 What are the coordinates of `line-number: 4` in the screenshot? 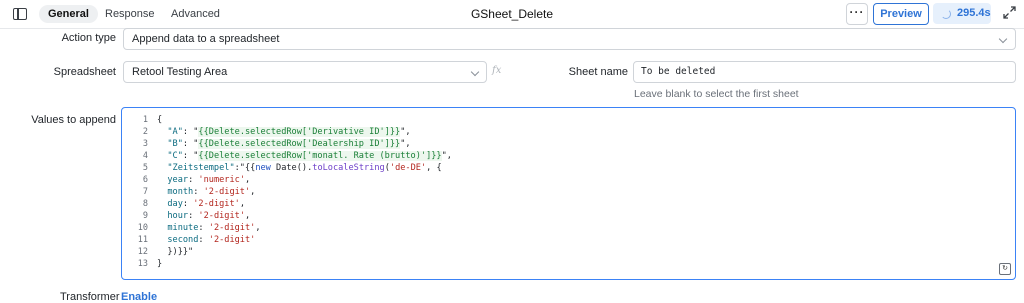 It's located at (145, 156).